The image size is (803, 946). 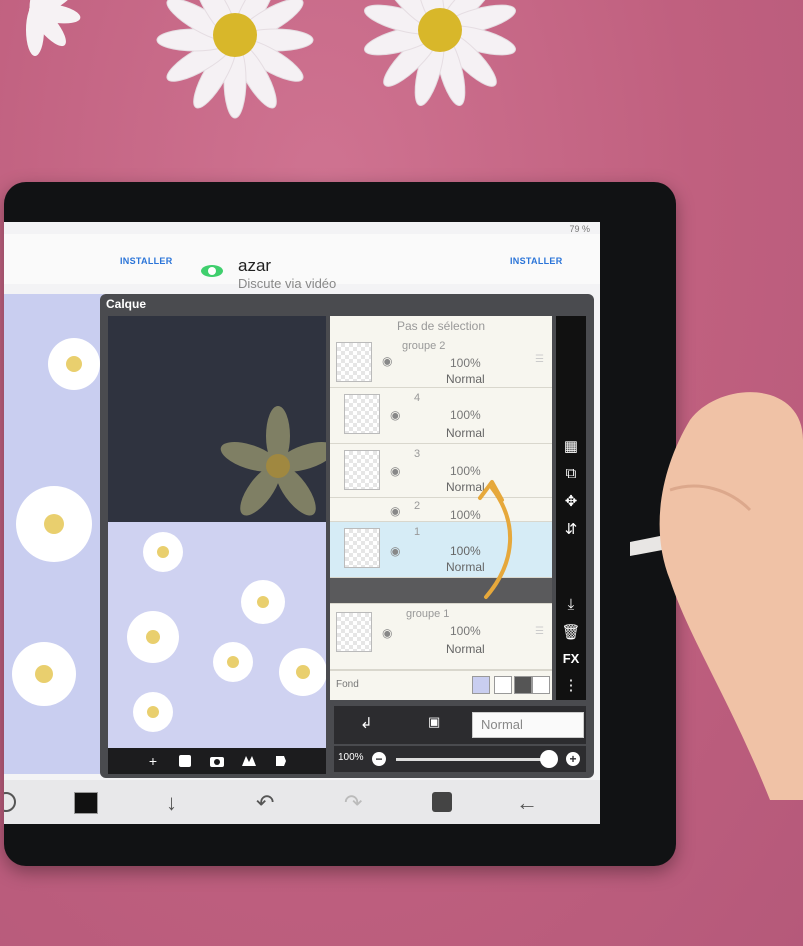 What do you see at coordinates (226, 632) in the screenshot?
I see `preview-daisies` at bounding box center [226, 632].